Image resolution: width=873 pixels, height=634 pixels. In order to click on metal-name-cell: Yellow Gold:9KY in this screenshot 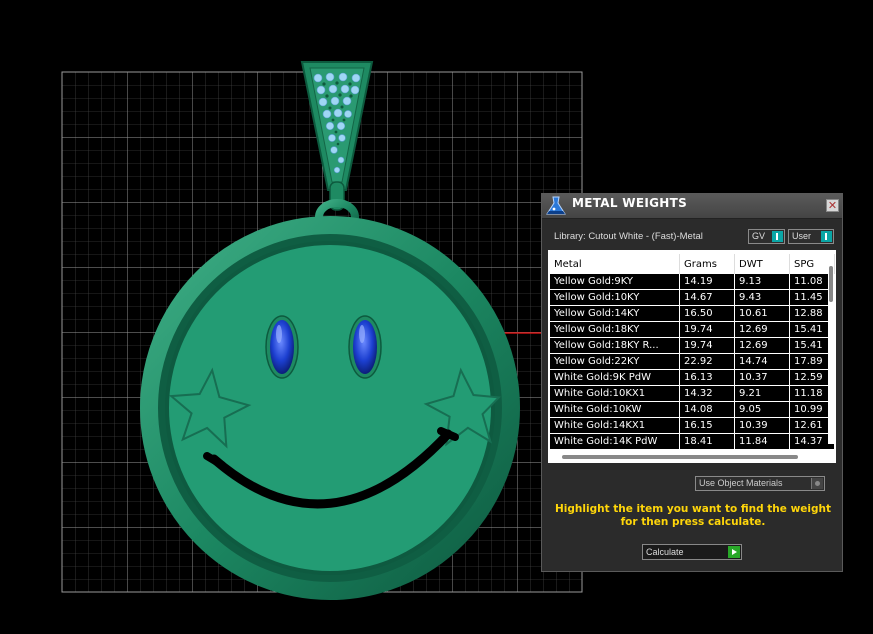, I will do `click(615, 282)`.